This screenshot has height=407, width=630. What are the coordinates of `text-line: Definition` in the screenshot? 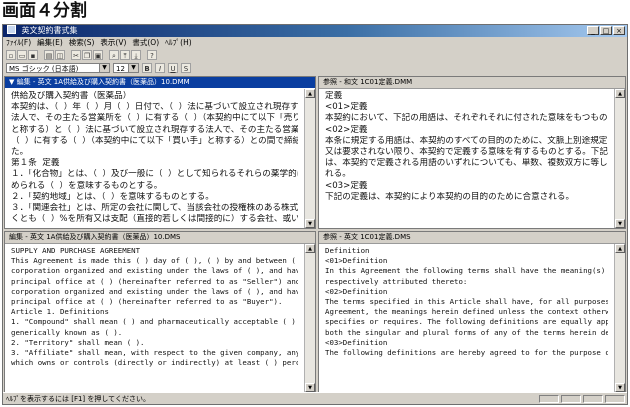 It's located at (347, 250).